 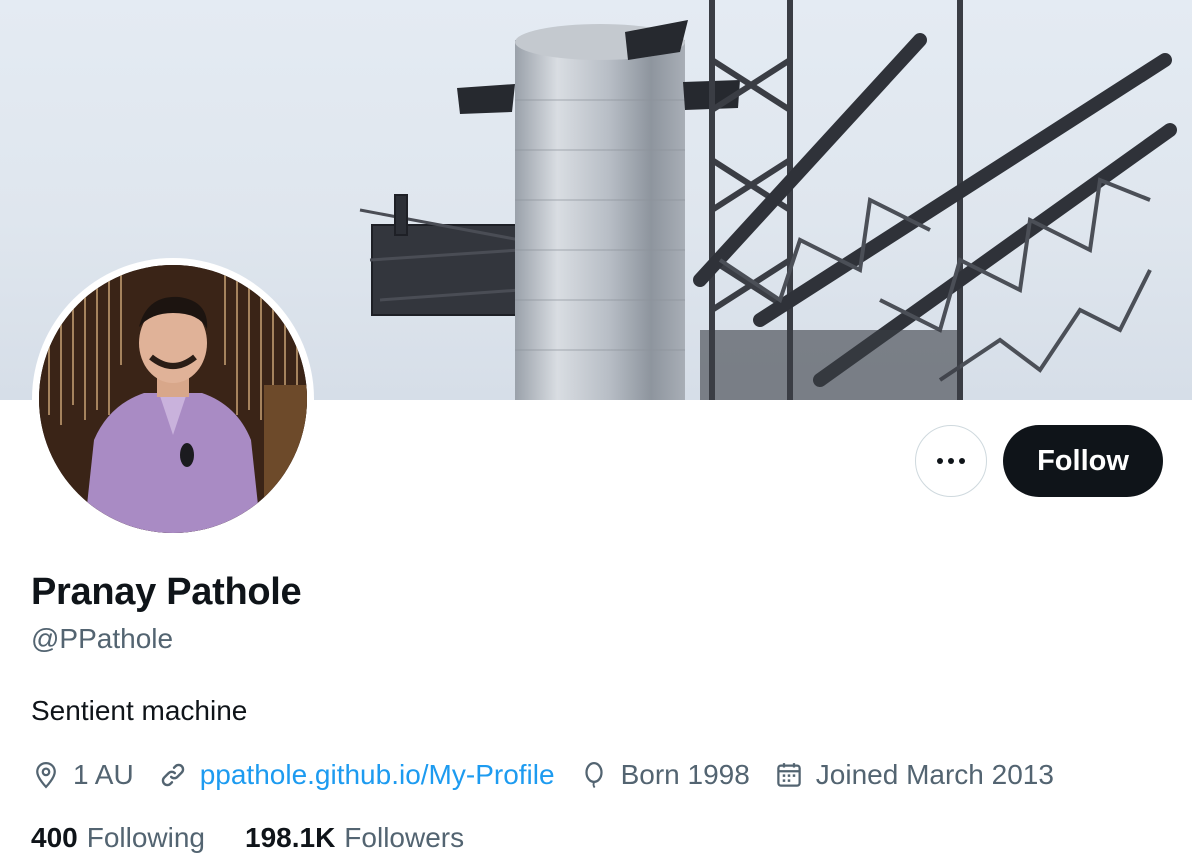 I want to click on location-item: 1 AU, so click(x=82, y=775).